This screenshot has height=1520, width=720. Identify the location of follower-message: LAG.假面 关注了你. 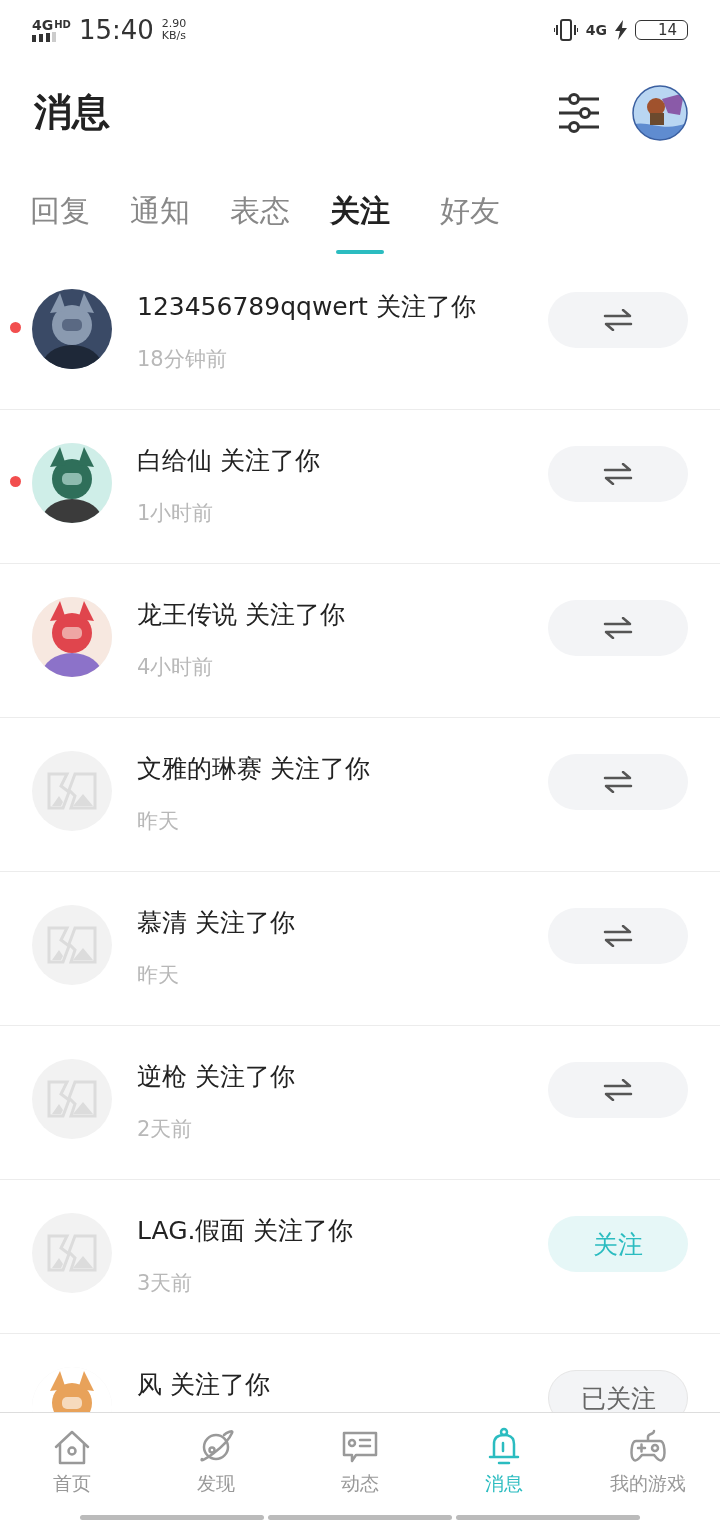
(246, 1231).